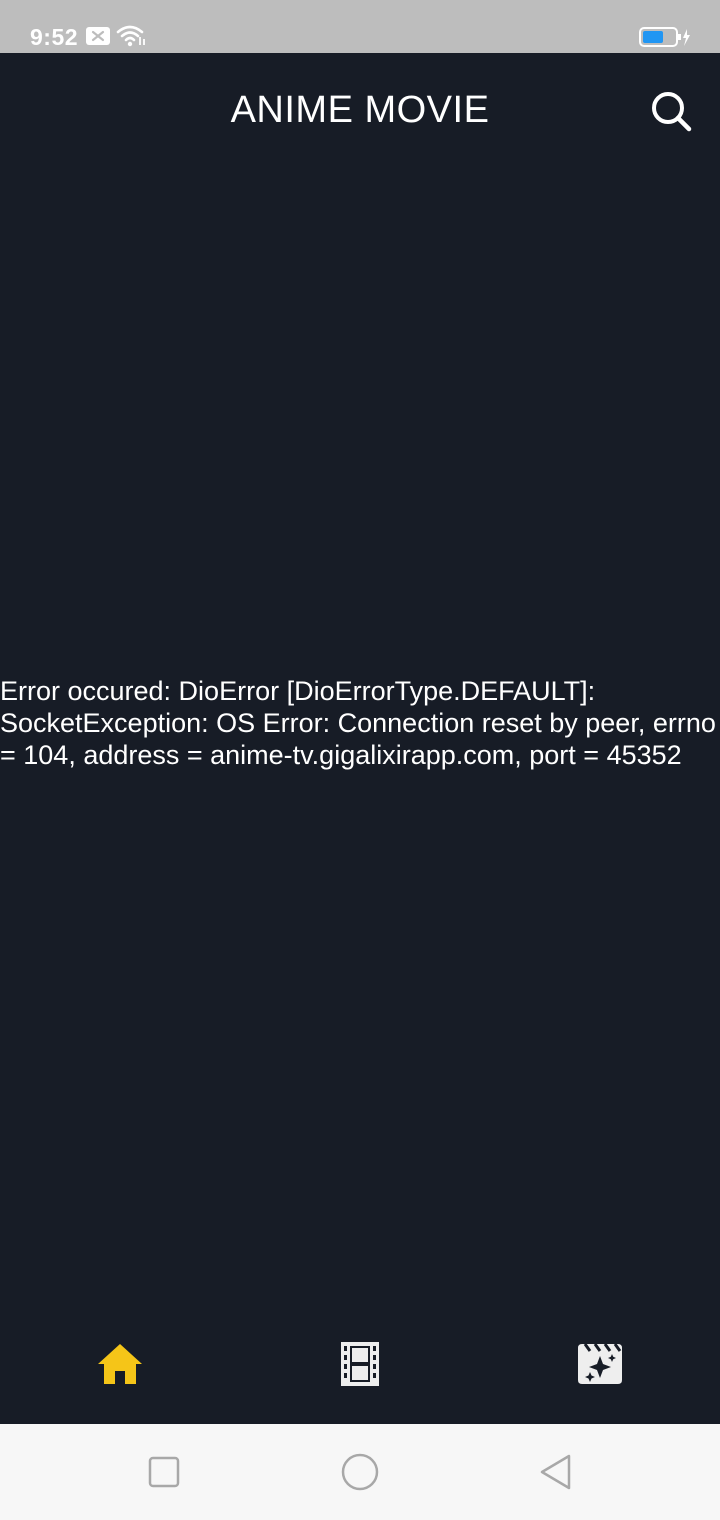  I want to click on status-time: 9:52, so click(54, 37).